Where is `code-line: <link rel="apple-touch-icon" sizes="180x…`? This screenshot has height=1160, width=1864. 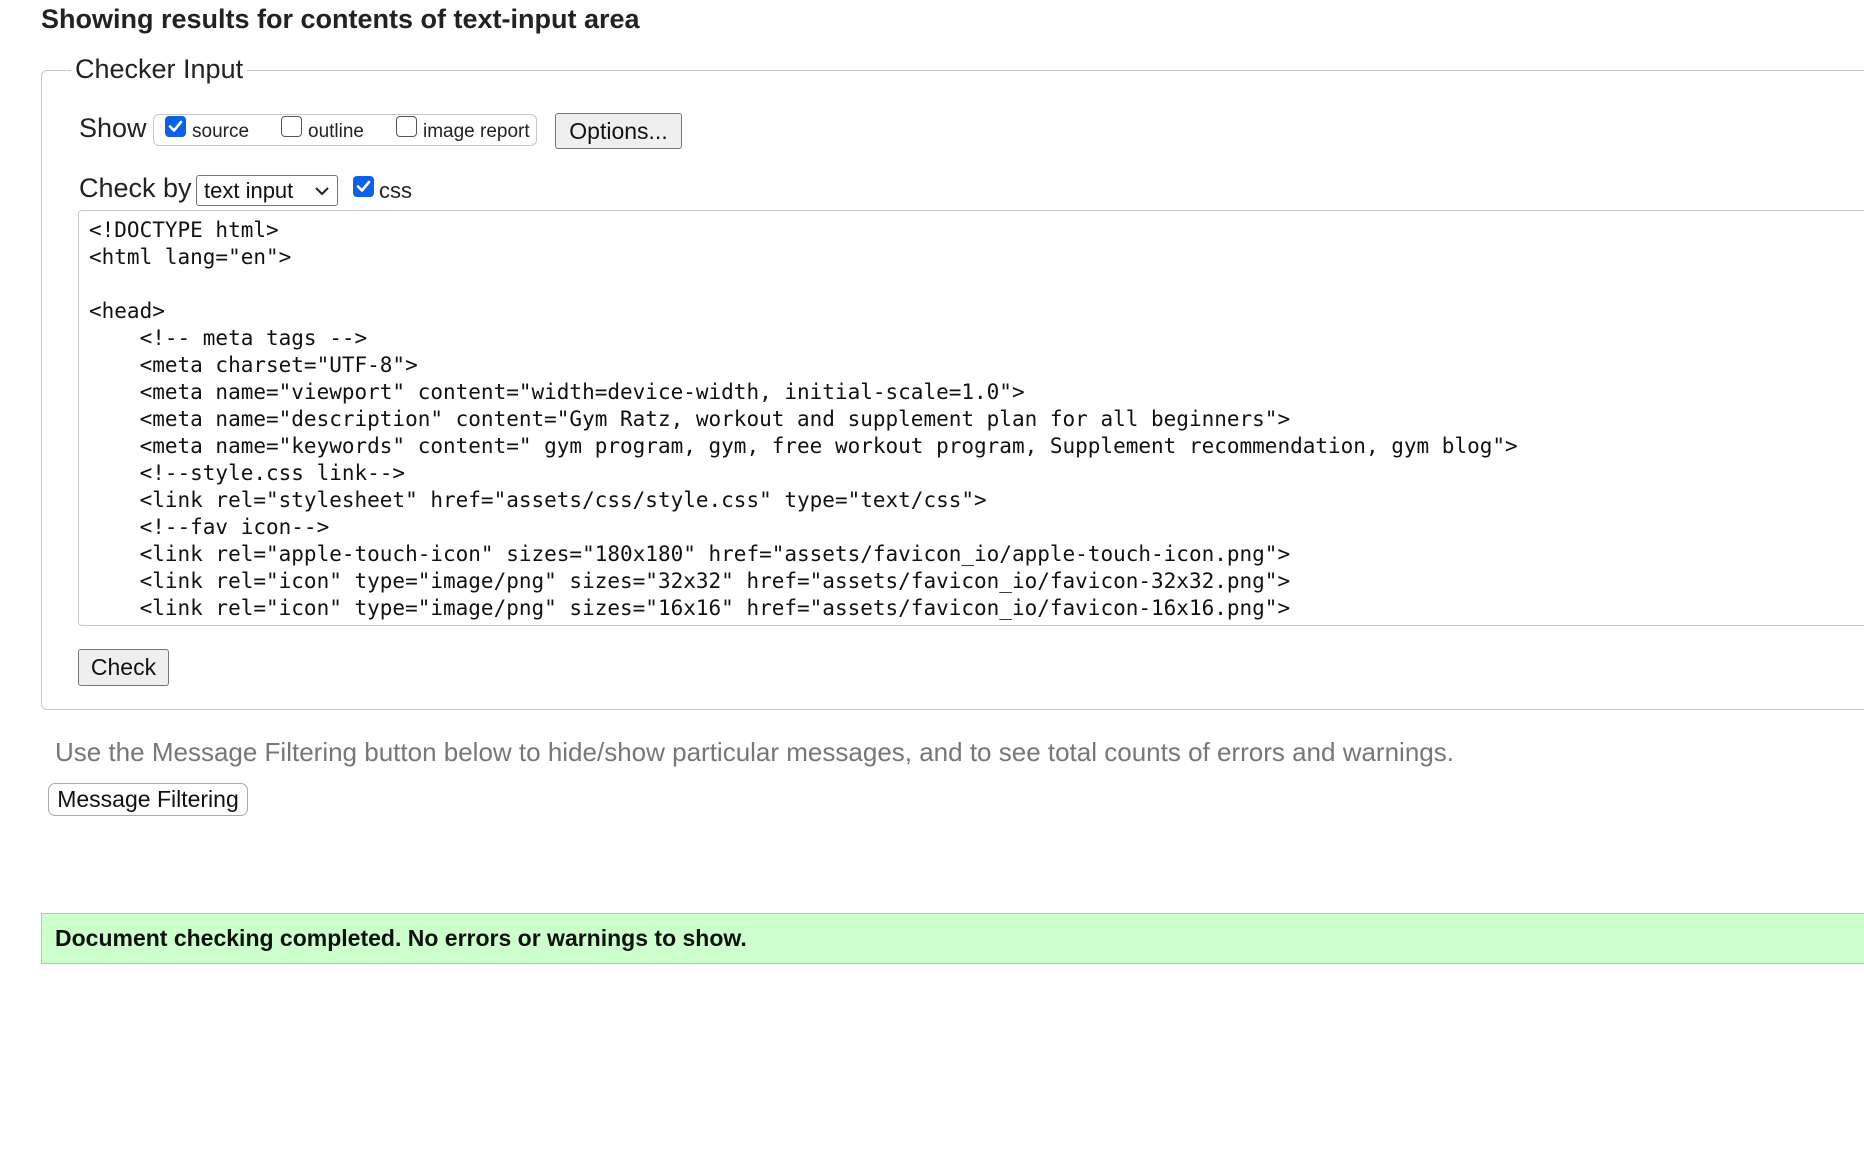 code-line: <link rel="apple-touch-icon" sizes="180x… is located at coordinates (690, 554).